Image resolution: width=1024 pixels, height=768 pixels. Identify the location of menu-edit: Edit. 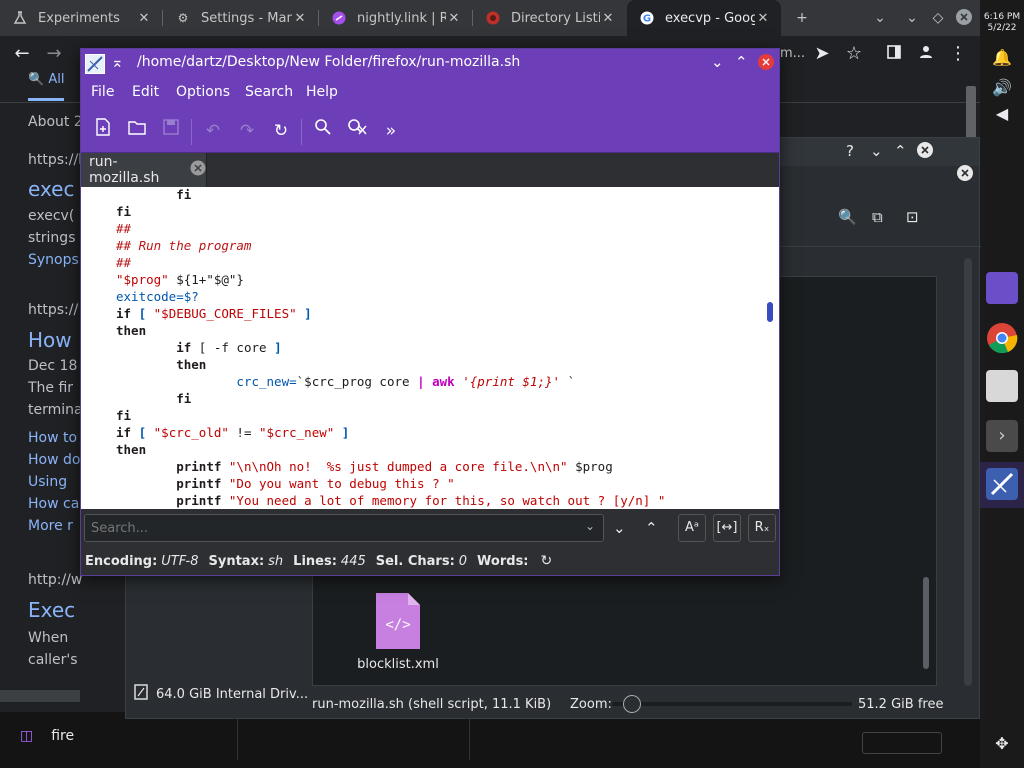
(145, 92).